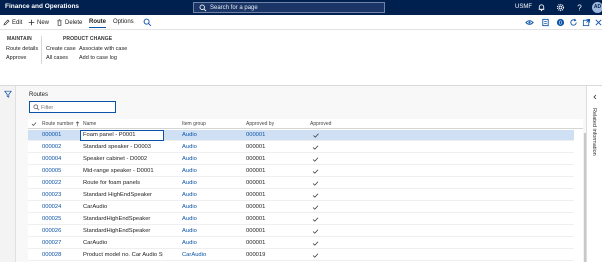  I want to click on edit-button: Edit, so click(12, 22).